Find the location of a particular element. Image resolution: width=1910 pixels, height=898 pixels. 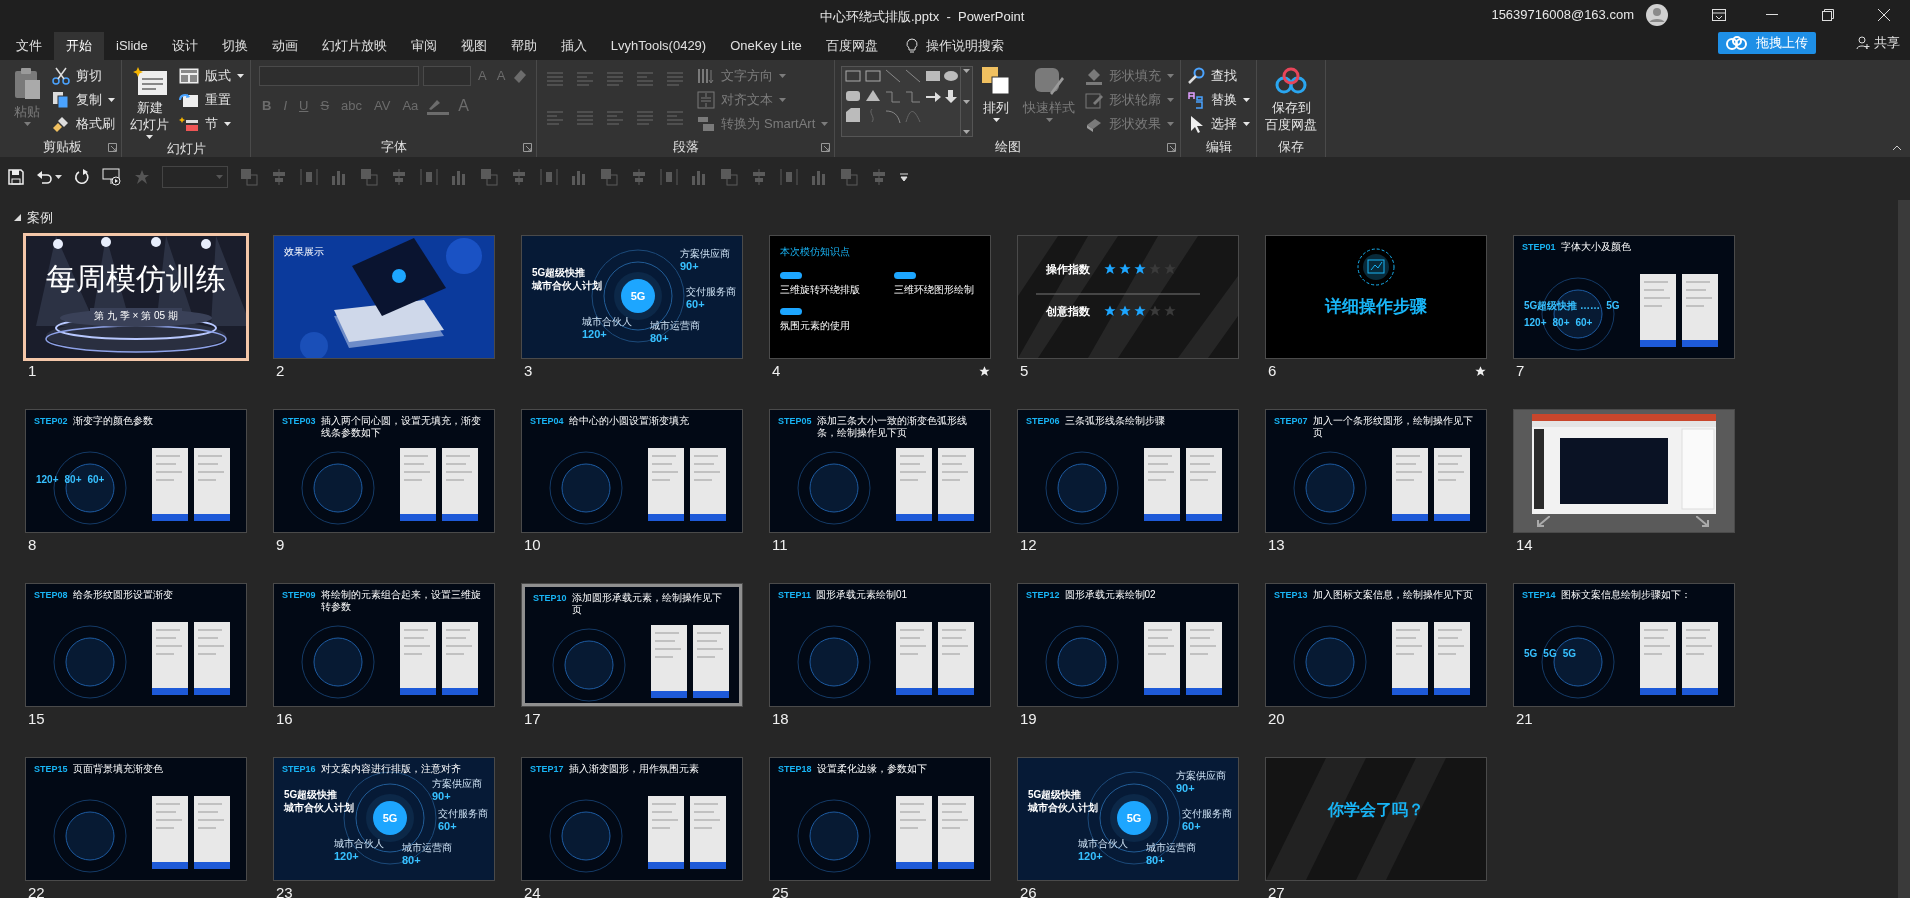

menu-tab: 切换 is located at coordinates (234, 46).